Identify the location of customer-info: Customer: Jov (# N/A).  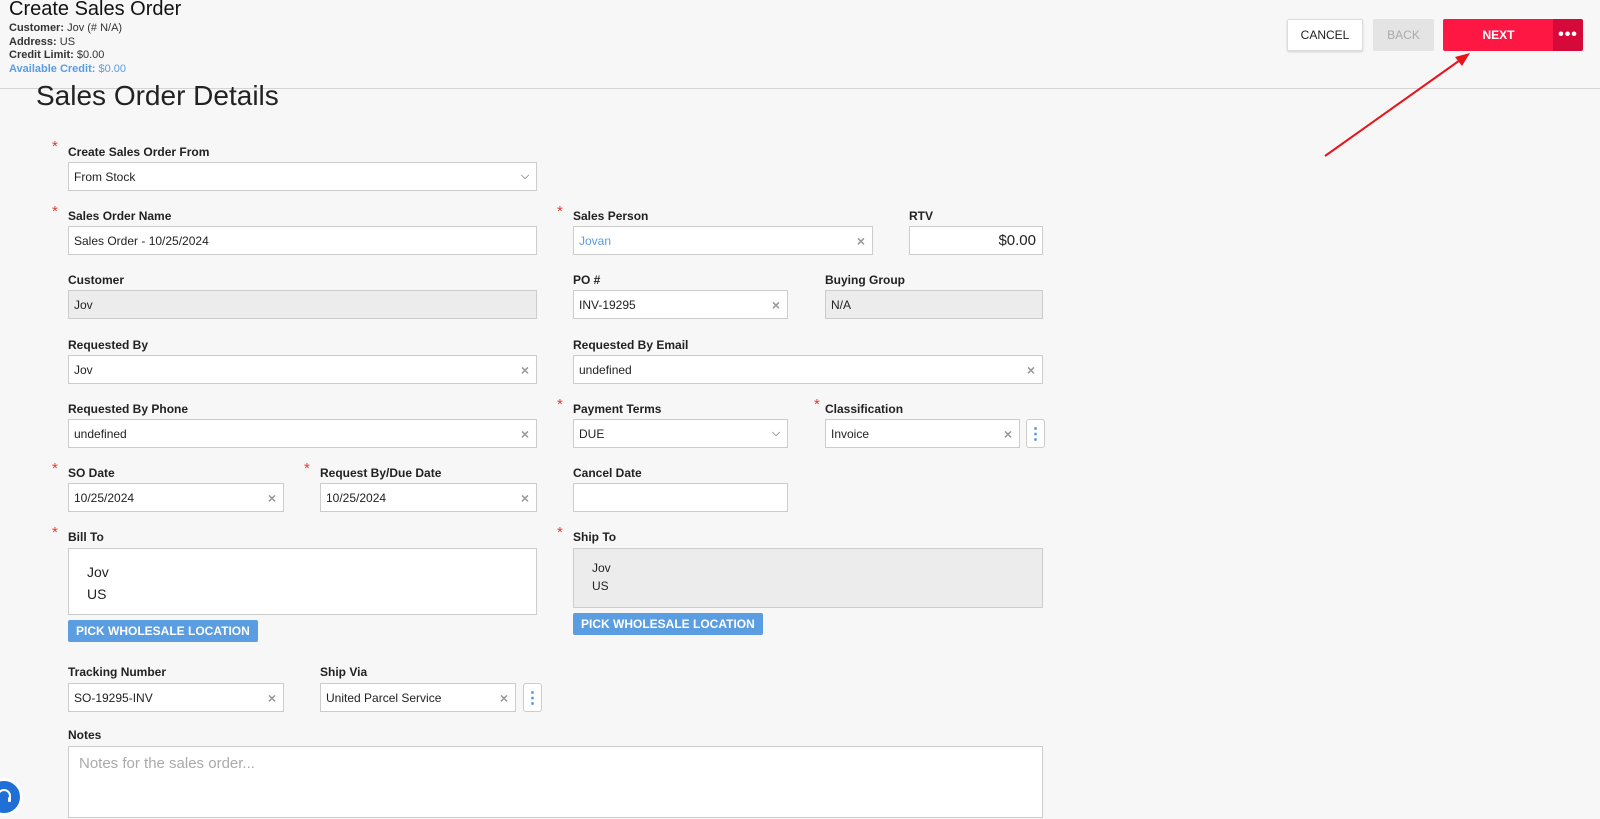
(66, 28).